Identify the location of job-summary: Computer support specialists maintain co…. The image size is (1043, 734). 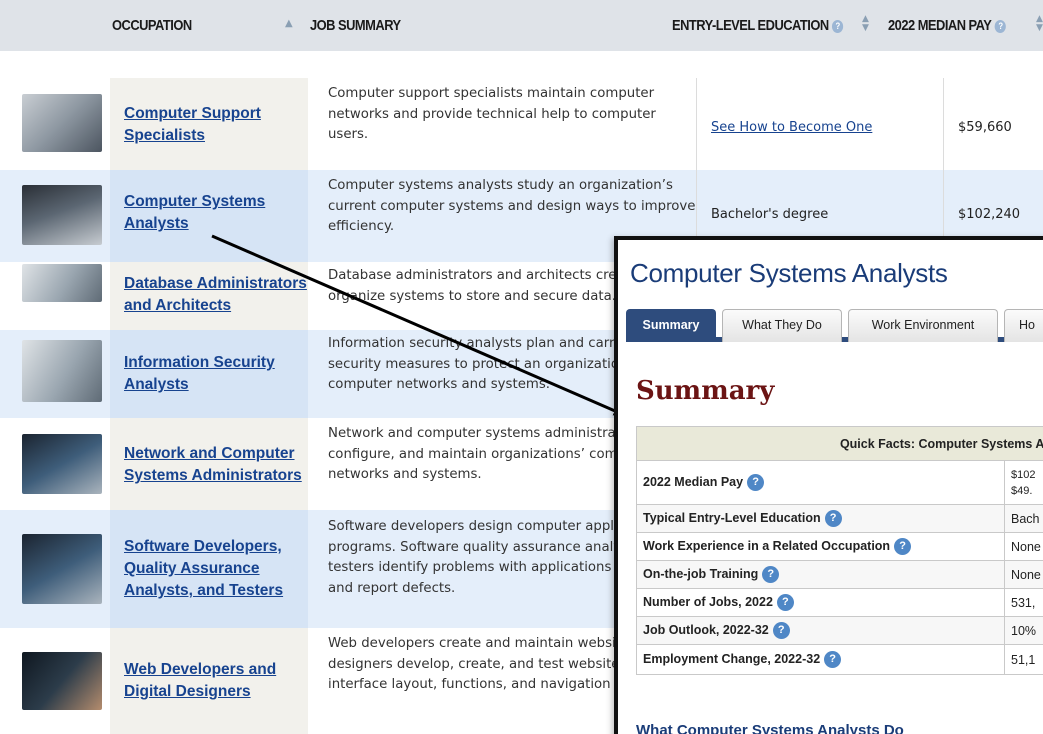
(492, 114).